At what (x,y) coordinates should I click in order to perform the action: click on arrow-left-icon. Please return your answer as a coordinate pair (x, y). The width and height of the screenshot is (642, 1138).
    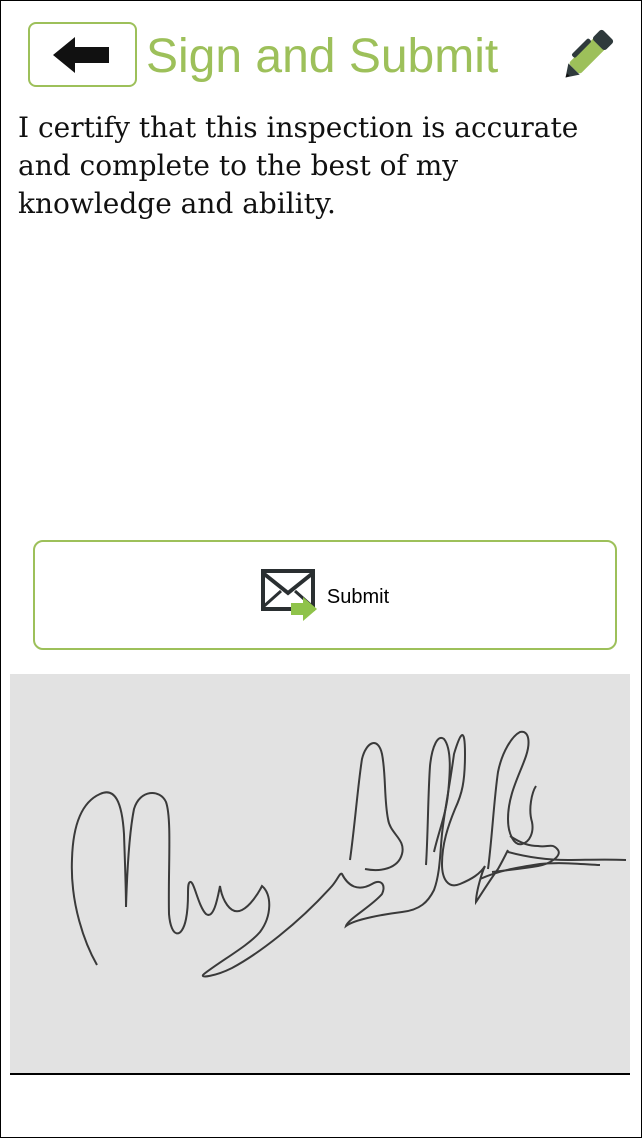
    Looking at the image, I should click on (80, 54).